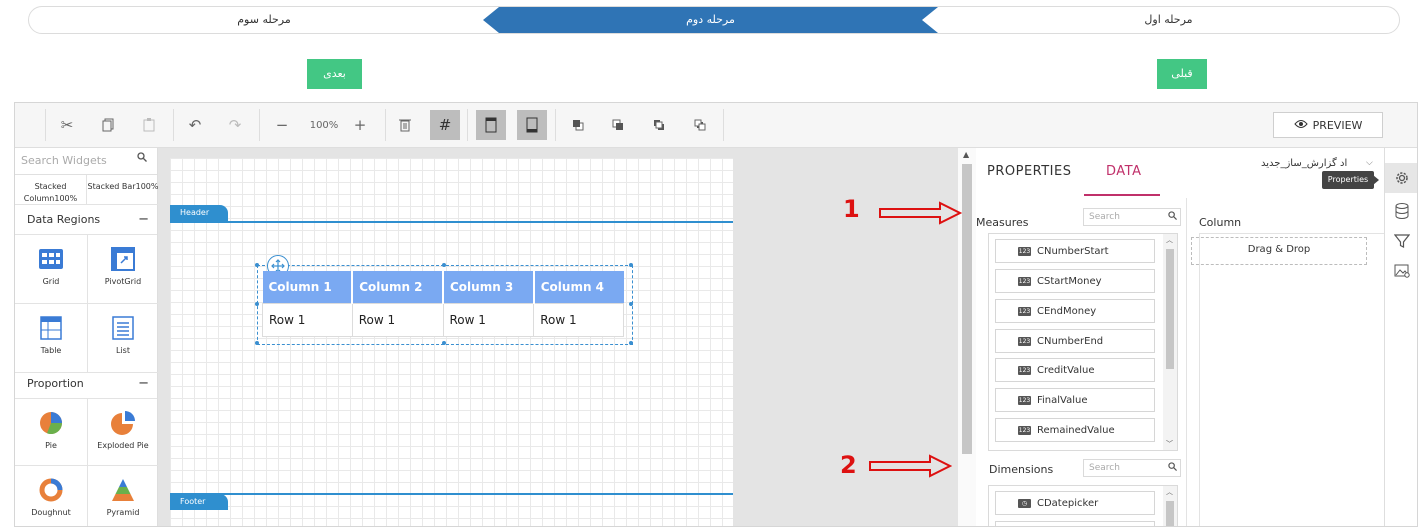 This screenshot has height=527, width=1418. I want to click on database-icon, so click(1401, 211).